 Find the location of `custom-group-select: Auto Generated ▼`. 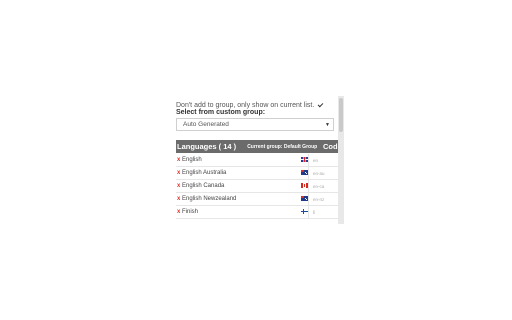

custom-group-select: Auto Generated ▼ is located at coordinates (255, 124).